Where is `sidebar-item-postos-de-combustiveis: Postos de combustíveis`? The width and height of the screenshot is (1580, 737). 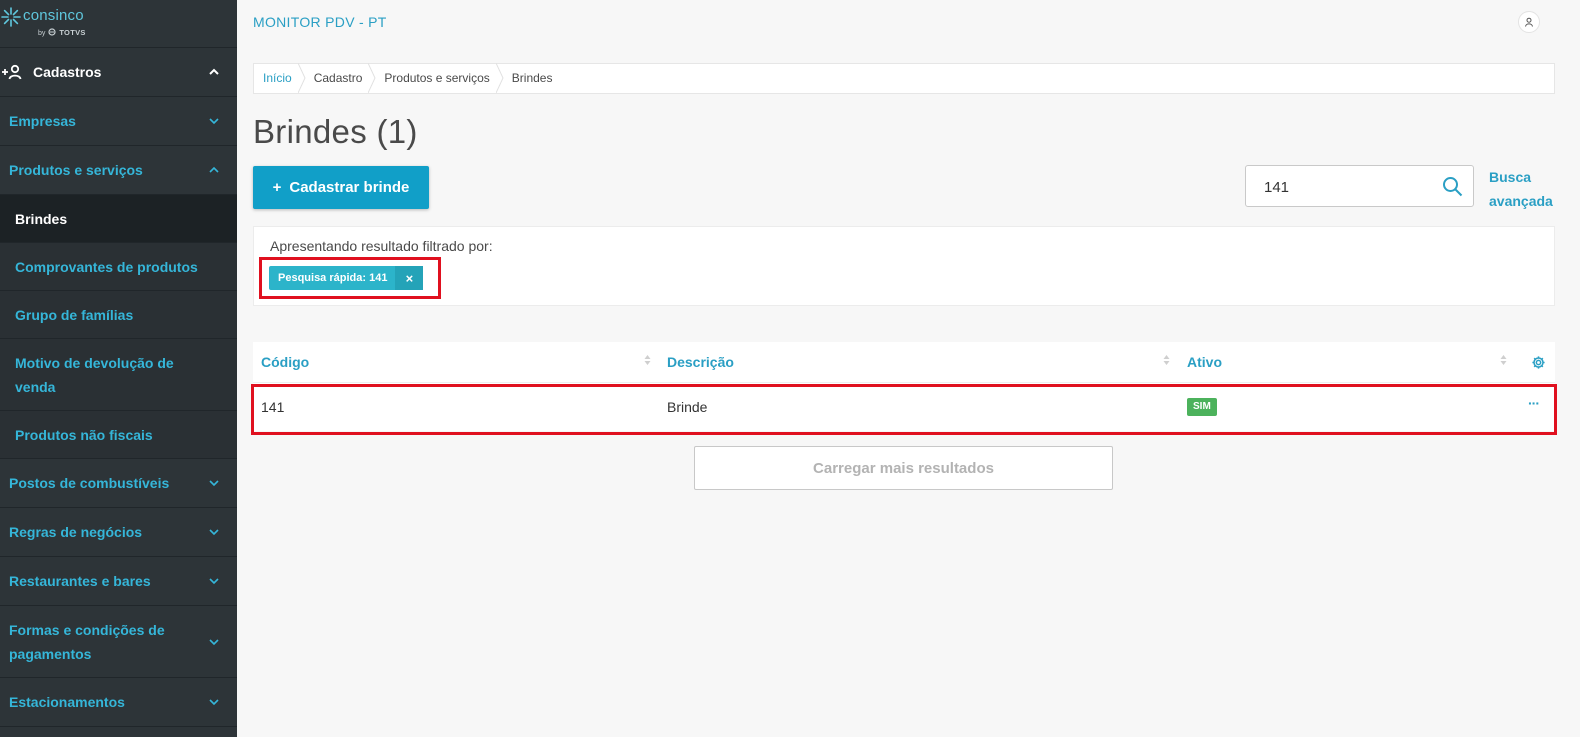
sidebar-item-postos-de-combustiveis: Postos de combustíveis is located at coordinates (118, 483).